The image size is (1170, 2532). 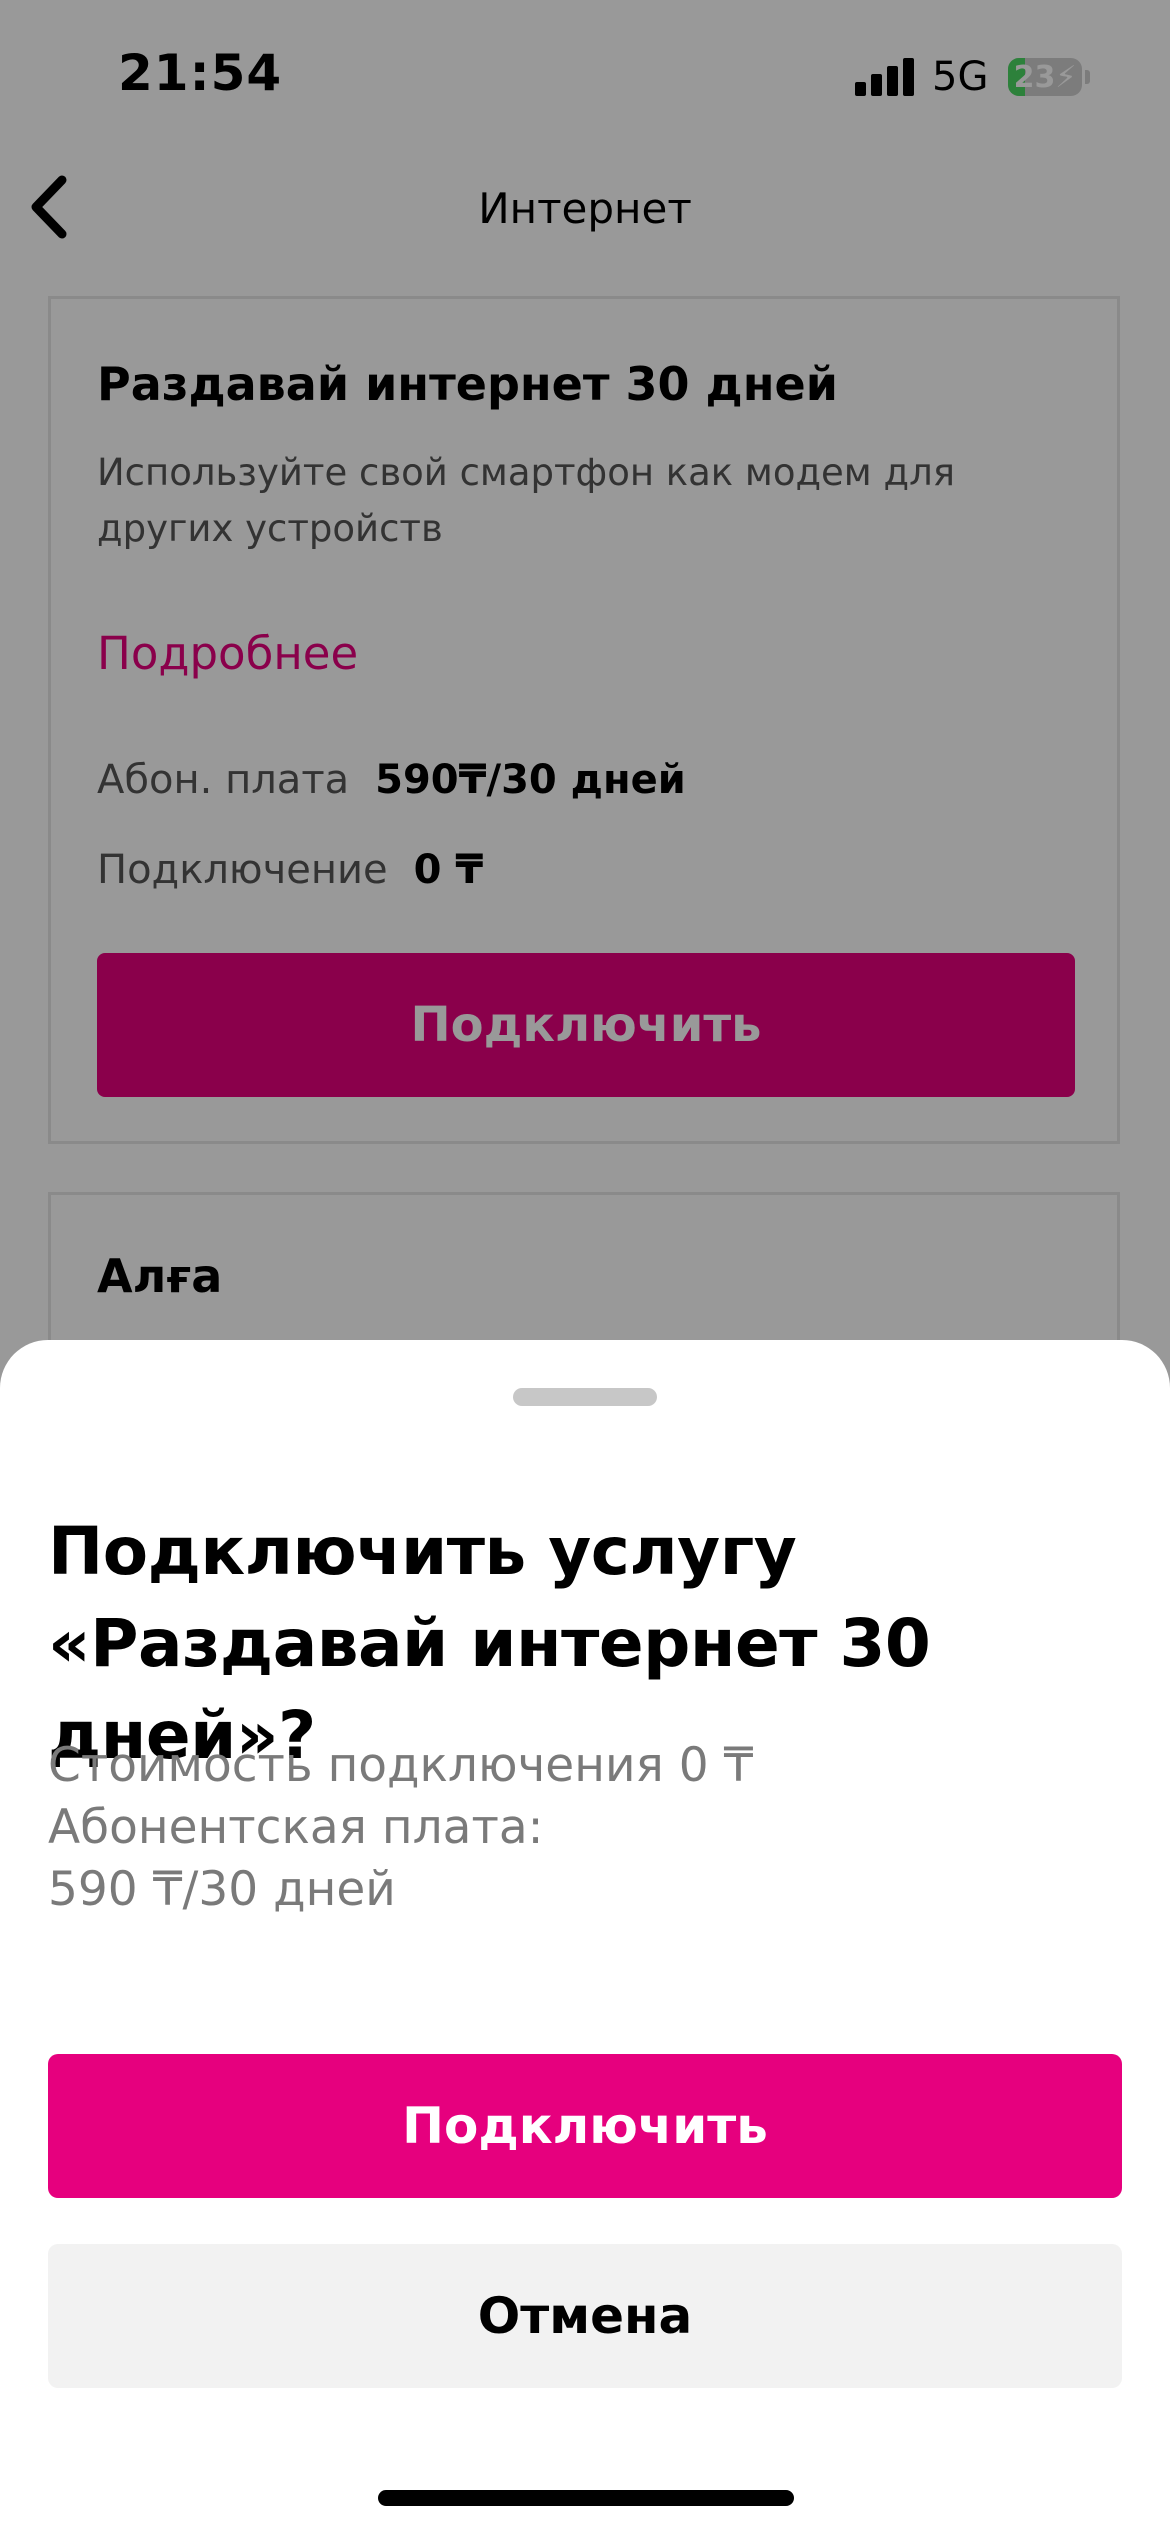 I want to click on cancel-button: Отмена, so click(x=585, y=2316).